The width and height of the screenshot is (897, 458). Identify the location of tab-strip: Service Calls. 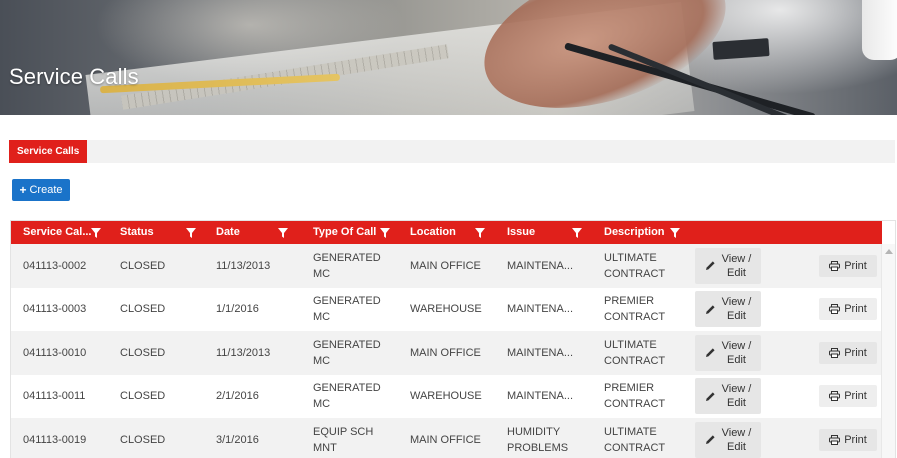
(452, 151).